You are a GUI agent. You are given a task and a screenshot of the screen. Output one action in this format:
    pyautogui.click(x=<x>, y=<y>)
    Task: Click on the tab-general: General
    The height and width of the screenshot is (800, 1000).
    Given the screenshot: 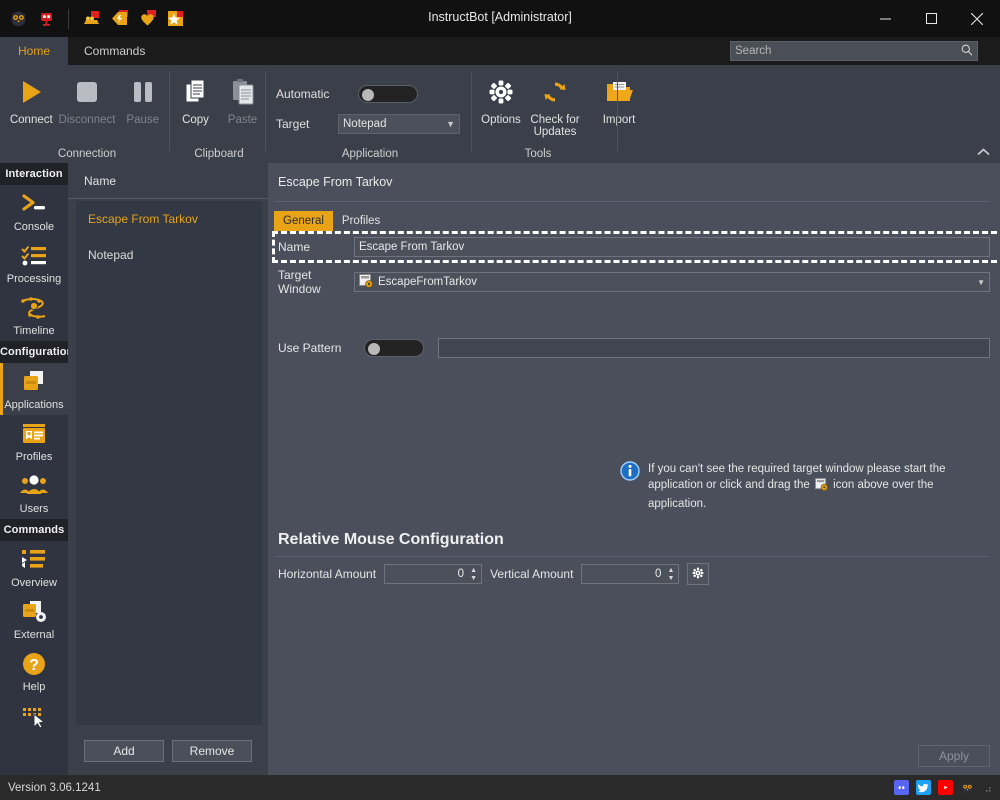 What is the action you would take?
    pyautogui.click(x=303, y=221)
    